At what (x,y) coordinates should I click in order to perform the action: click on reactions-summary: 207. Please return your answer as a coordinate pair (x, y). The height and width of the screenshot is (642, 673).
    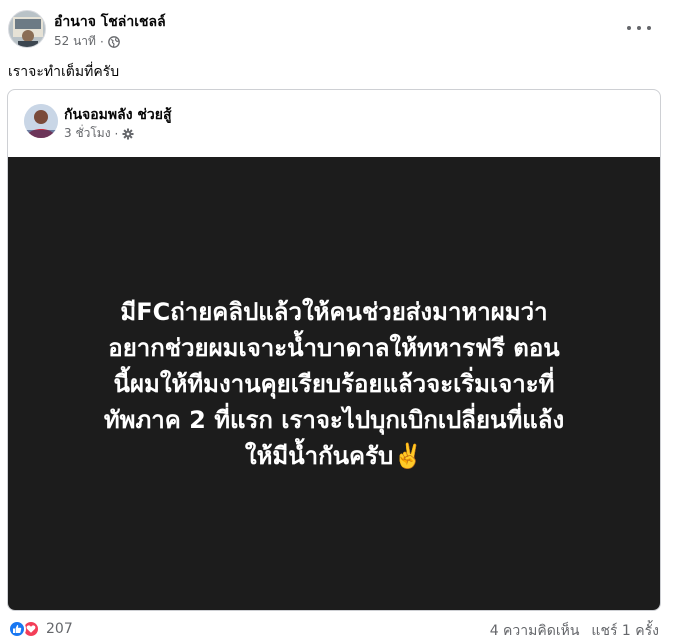
    Looking at the image, I should click on (40, 629).